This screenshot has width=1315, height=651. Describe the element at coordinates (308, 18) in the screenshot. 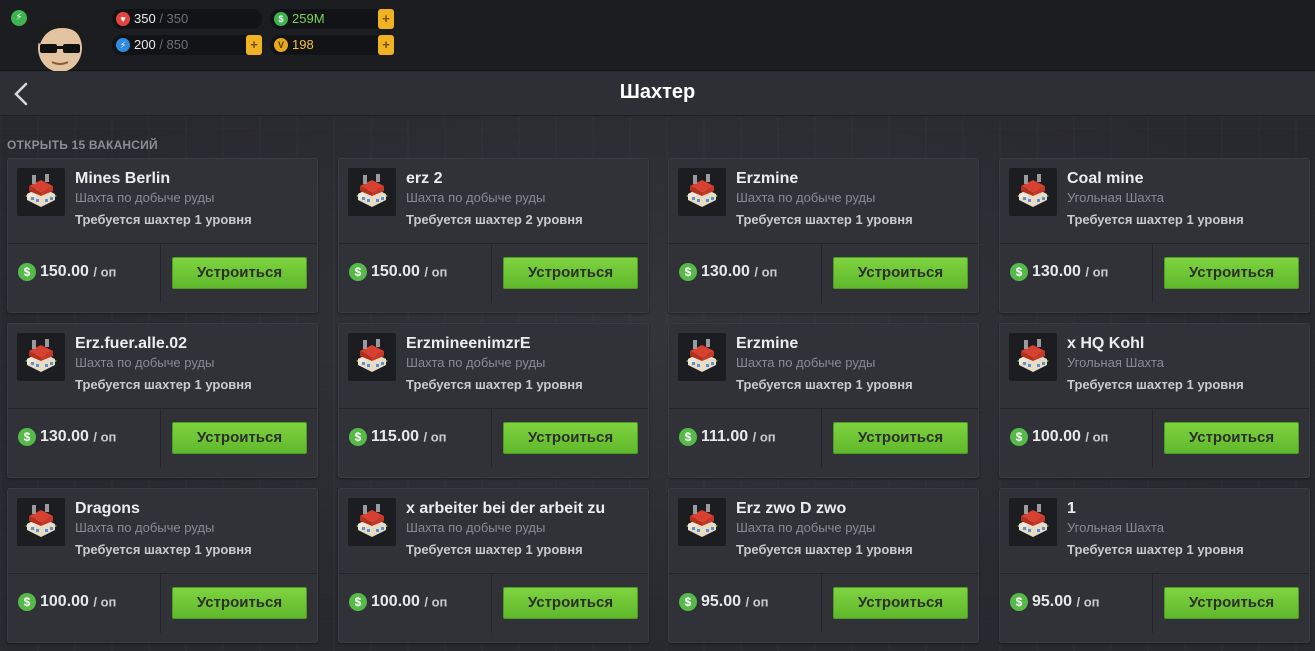

I see `cash-value: 259M` at that location.